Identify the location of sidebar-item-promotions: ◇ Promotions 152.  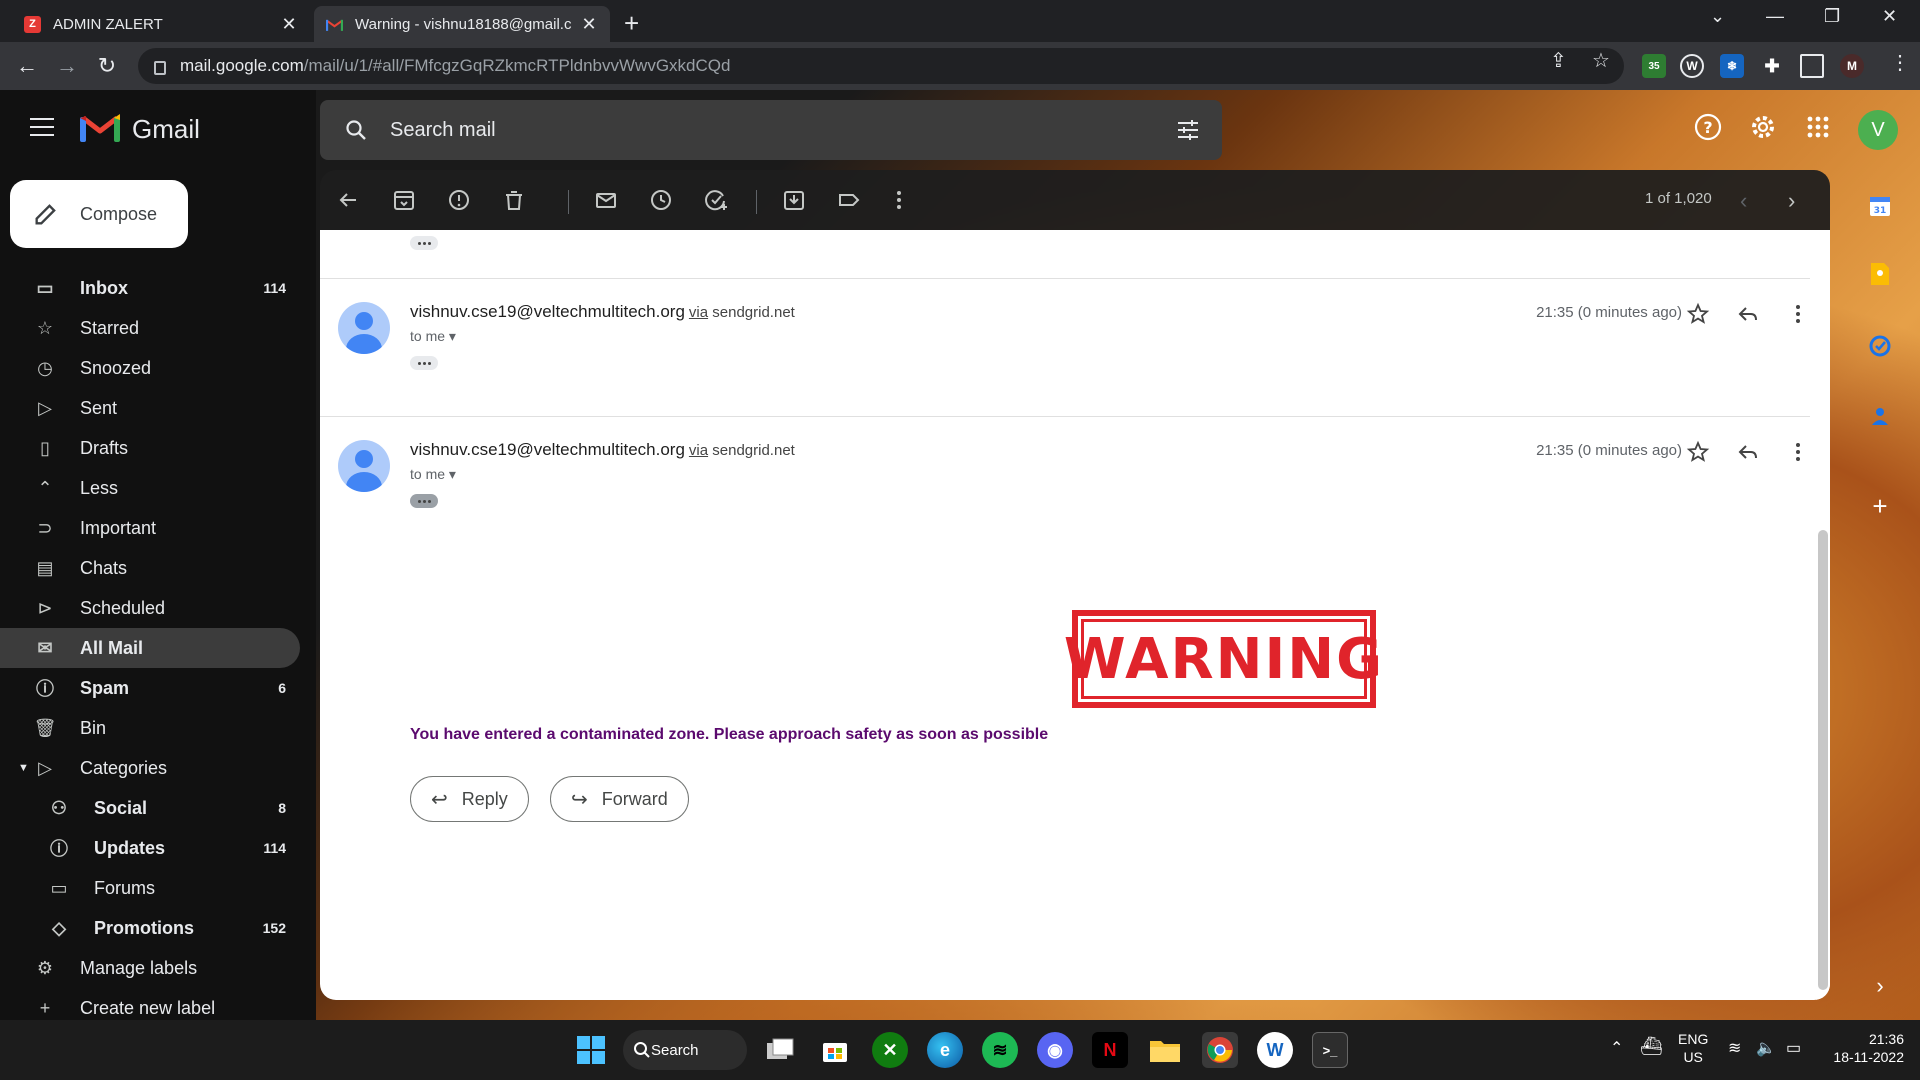
(158, 928).